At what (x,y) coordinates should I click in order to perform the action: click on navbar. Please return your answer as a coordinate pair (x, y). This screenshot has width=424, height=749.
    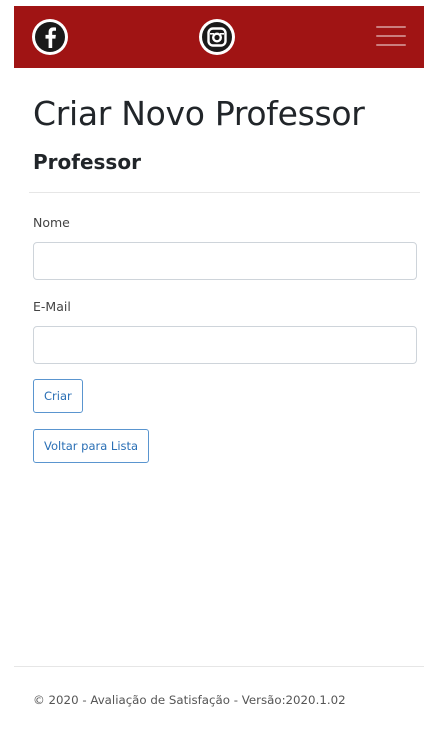
    Looking at the image, I should click on (219, 37).